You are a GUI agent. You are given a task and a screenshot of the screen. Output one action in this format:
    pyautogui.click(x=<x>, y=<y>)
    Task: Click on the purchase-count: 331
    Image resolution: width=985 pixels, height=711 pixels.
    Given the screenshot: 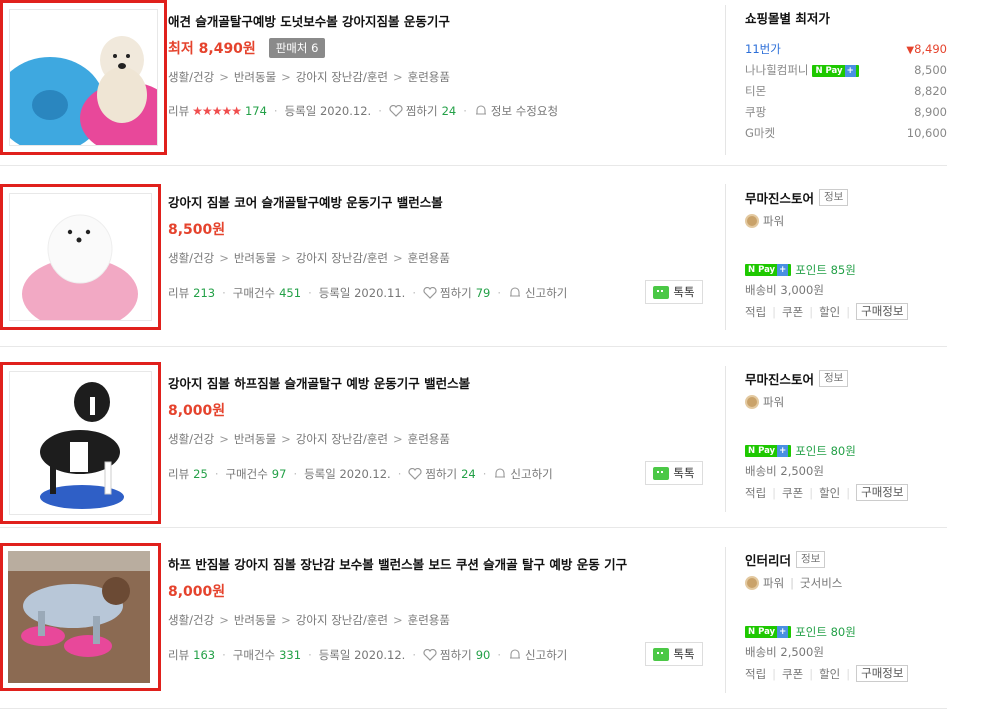 What is the action you would take?
    pyautogui.click(x=290, y=655)
    